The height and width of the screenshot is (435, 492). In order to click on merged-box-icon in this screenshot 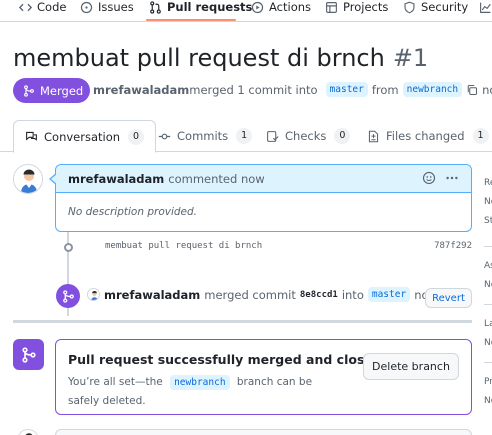, I will do `click(28, 354)`.